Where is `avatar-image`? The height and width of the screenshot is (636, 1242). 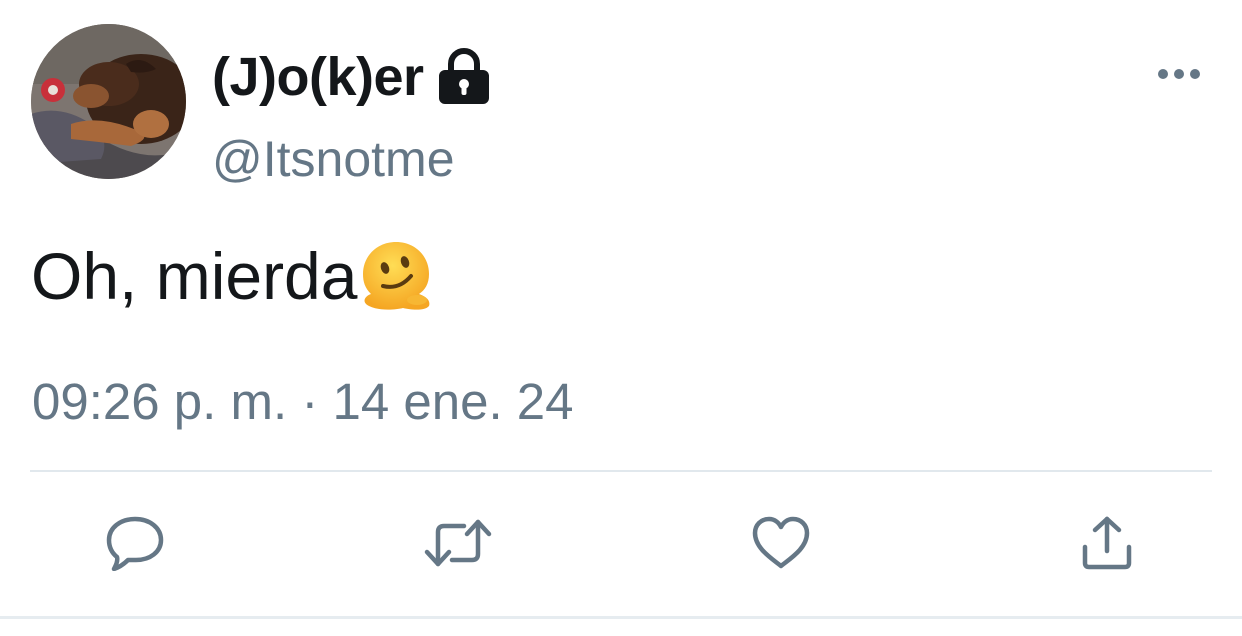
avatar-image is located at coordinates (108, 101).